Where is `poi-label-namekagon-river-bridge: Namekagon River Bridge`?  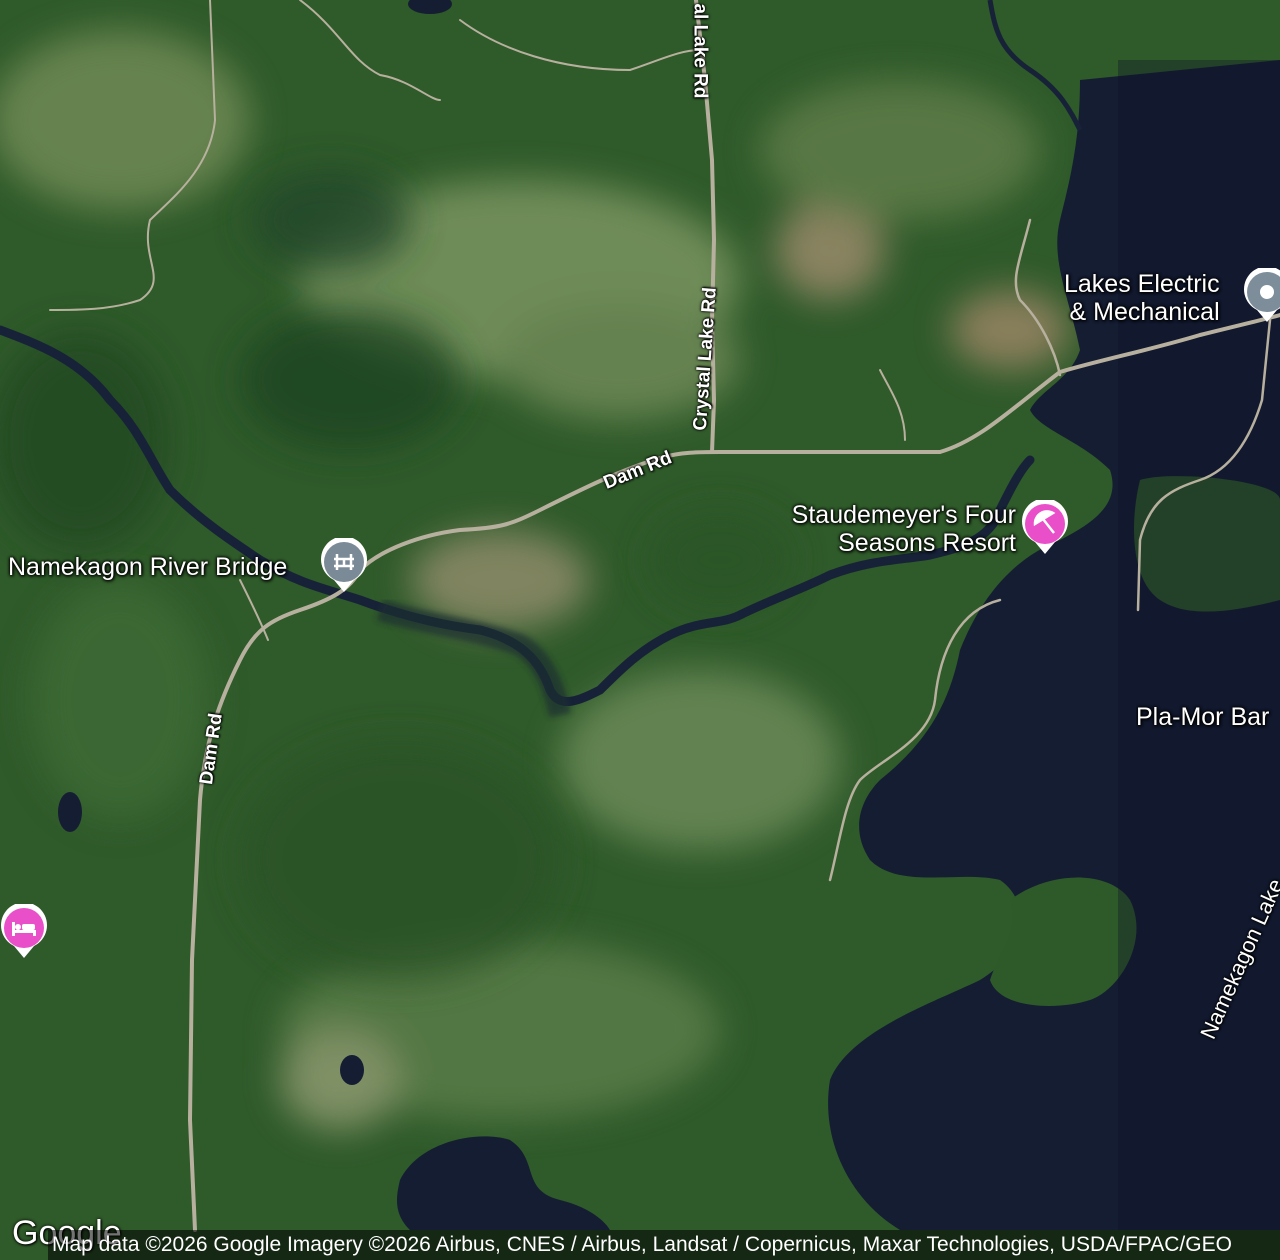 poi-label-namekagon-river-bridge: Namekagon River Bridge is located at coordinates (147, 567).